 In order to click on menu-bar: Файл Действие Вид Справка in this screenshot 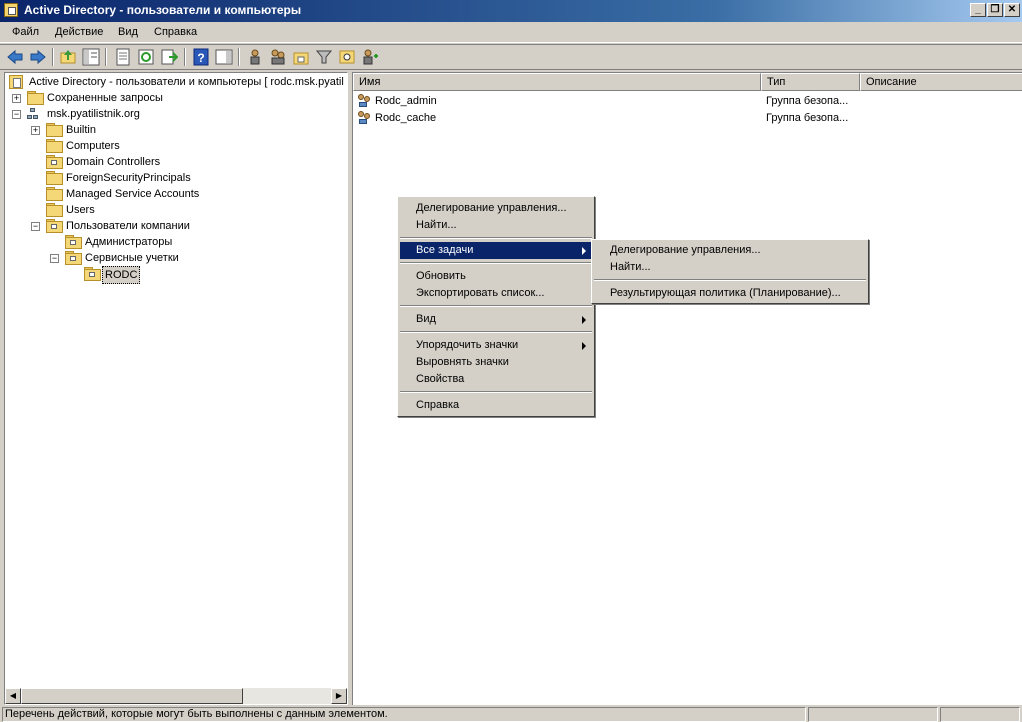, I will do `click(511, 32)`.